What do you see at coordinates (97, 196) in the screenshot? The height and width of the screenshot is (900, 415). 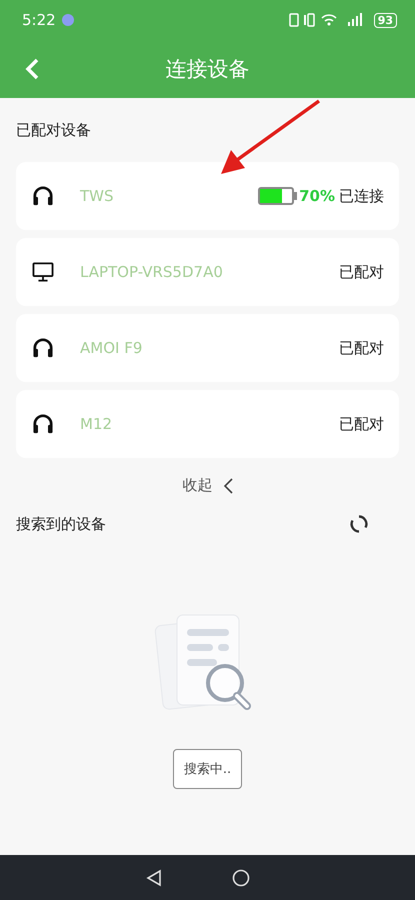 I see `device-name: TWS` at bounding box center [97, 196].